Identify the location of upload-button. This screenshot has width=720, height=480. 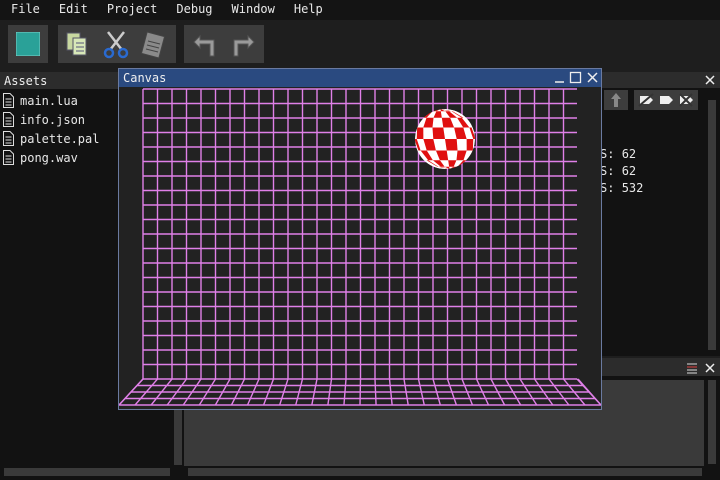
(616, 100).